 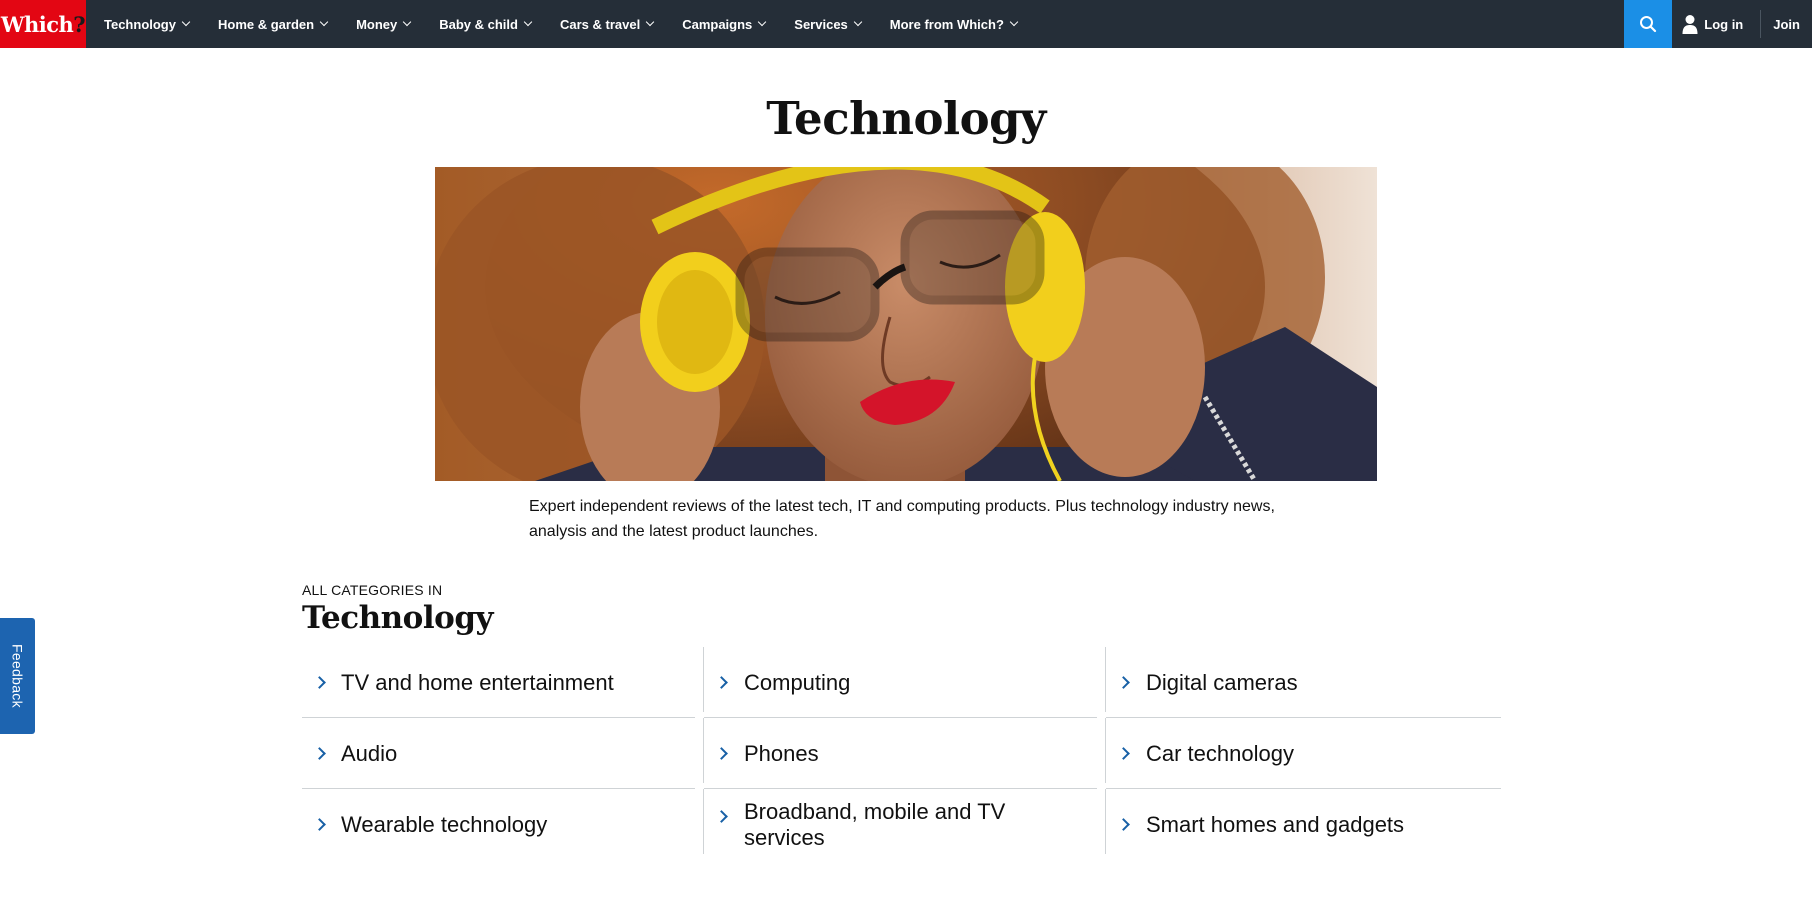 I want to click on category-label: Audio, so click(x=369, y=753).